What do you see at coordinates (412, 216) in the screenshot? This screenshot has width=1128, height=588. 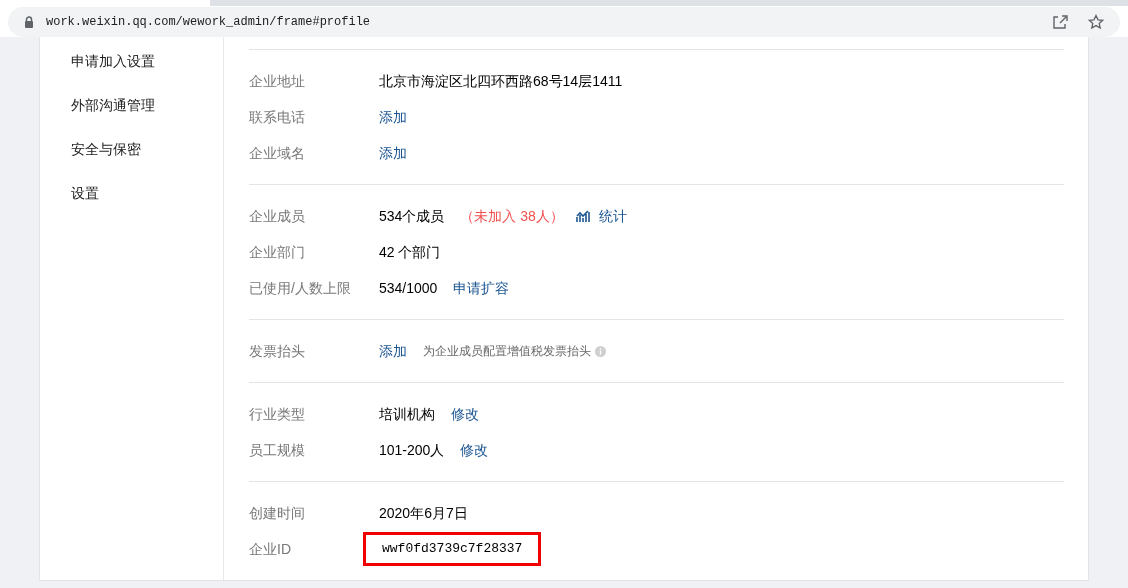 I see `field-value: 534个成员` at bounding box center [412, 216].